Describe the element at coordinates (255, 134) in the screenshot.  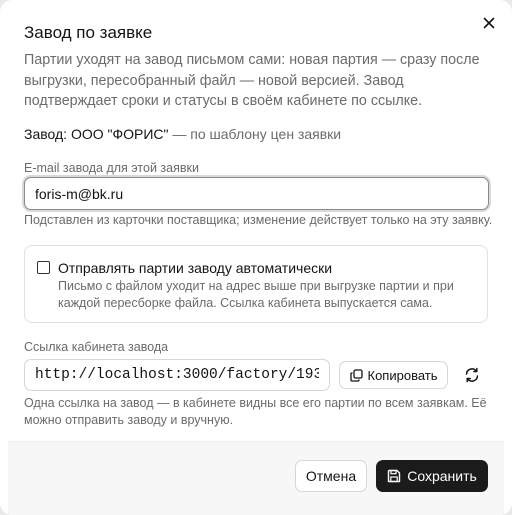
I see `factory-template-note: — по шаблону цен заявки` at that location.